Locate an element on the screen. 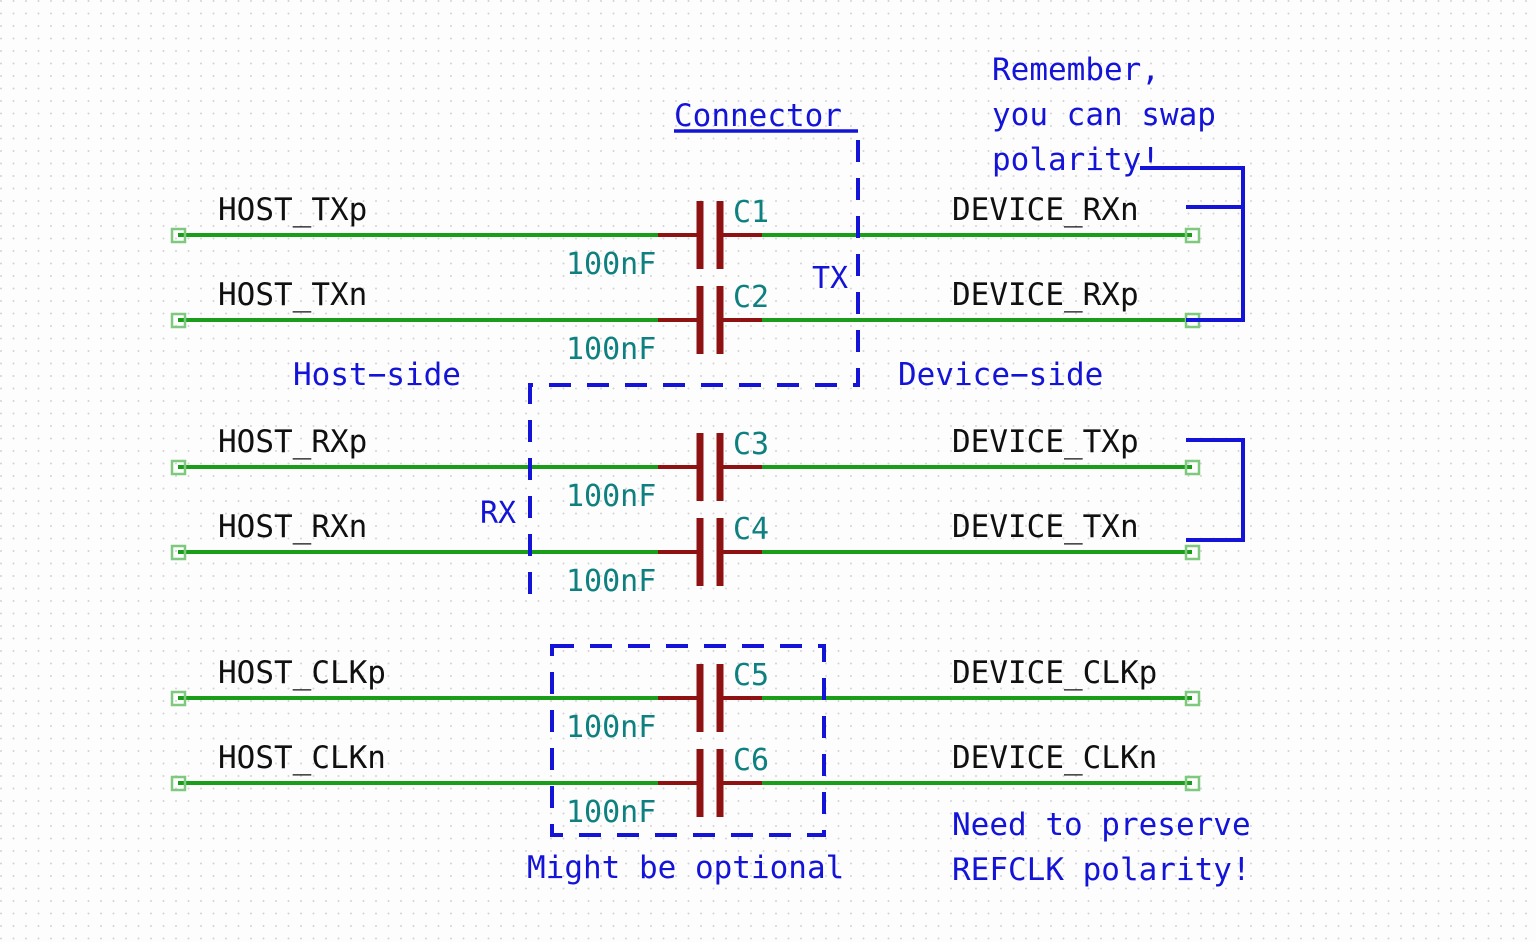 Image resolution: width=1536 pixels, height=942 pixels. net-label-host-row4: HOST_RXn is located at coordinates (292, 527).